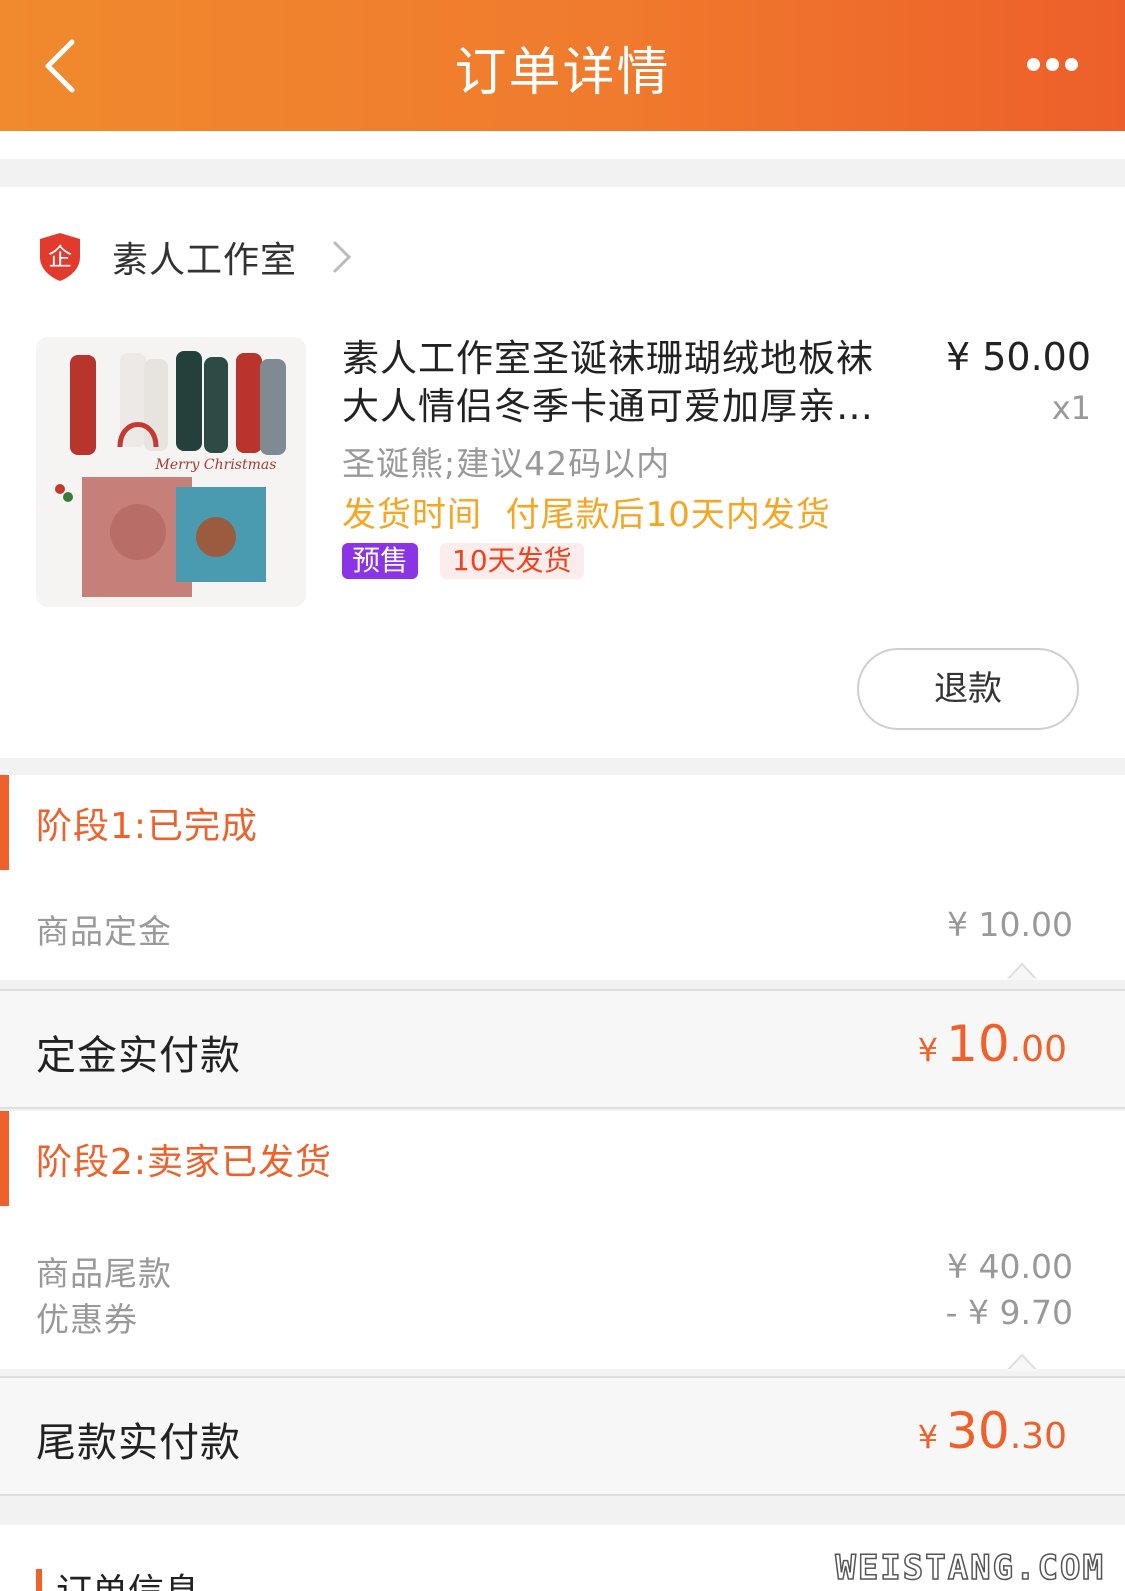  Describe the element at coordinates (343, 257) in the screenshot. I see `chevron-right-icon` at that location.